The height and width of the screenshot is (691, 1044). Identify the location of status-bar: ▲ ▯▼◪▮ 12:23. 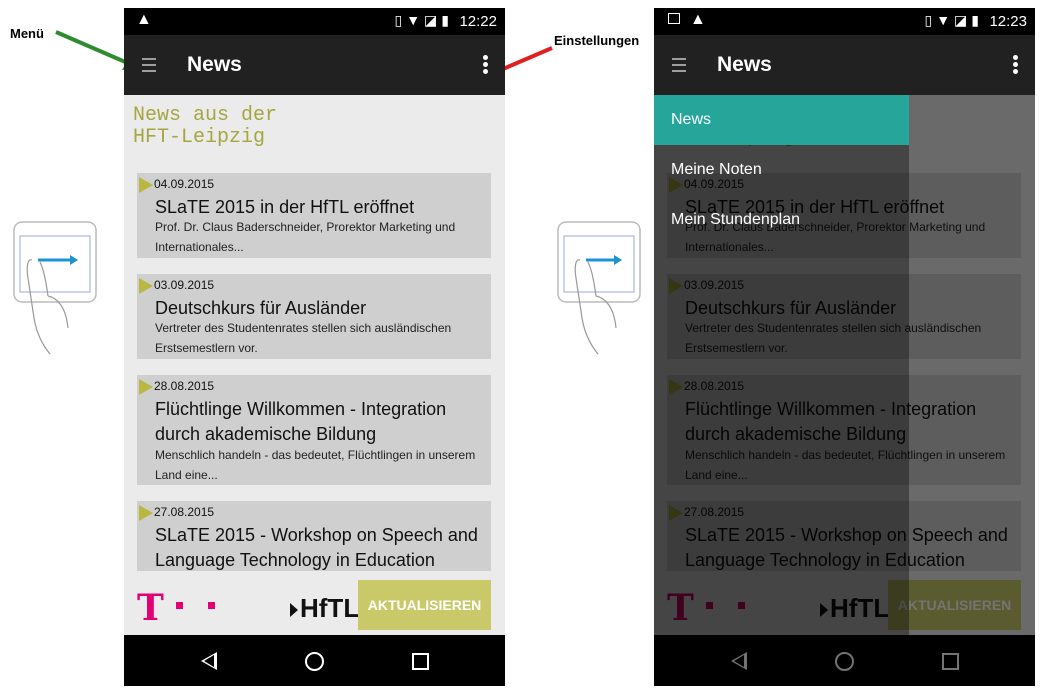
(844, 21).